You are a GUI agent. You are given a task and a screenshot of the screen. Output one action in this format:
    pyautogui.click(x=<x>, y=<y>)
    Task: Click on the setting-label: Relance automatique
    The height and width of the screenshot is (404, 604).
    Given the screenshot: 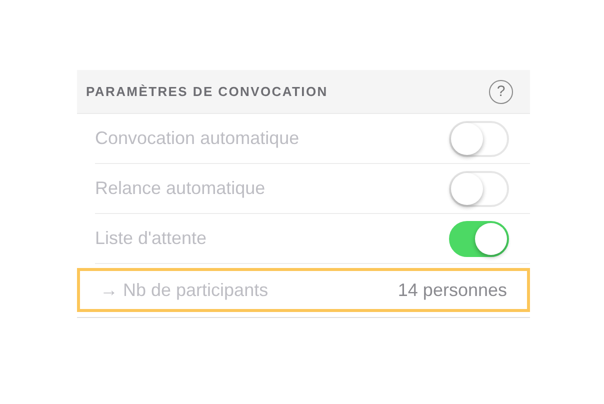 What is the action you would take?
    pyautogui.click(x=180, y=188)
    